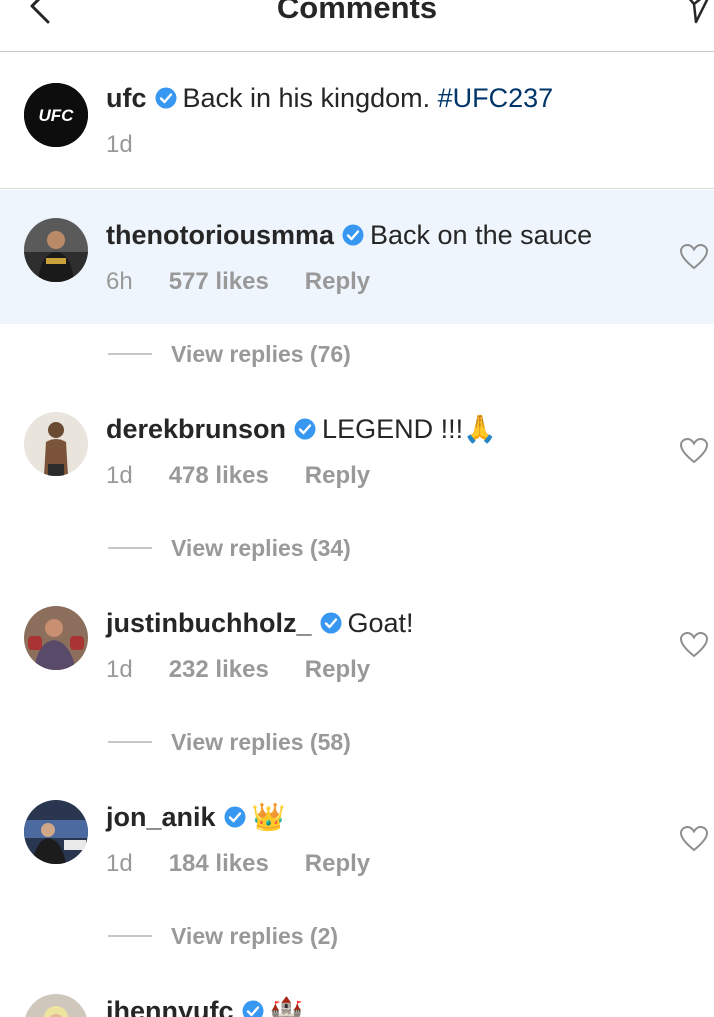  What do you see at coordinates (261, 354) in the screenshot?
I see `view-replies-label: View replies (76)` at bounding box center [261, 354].